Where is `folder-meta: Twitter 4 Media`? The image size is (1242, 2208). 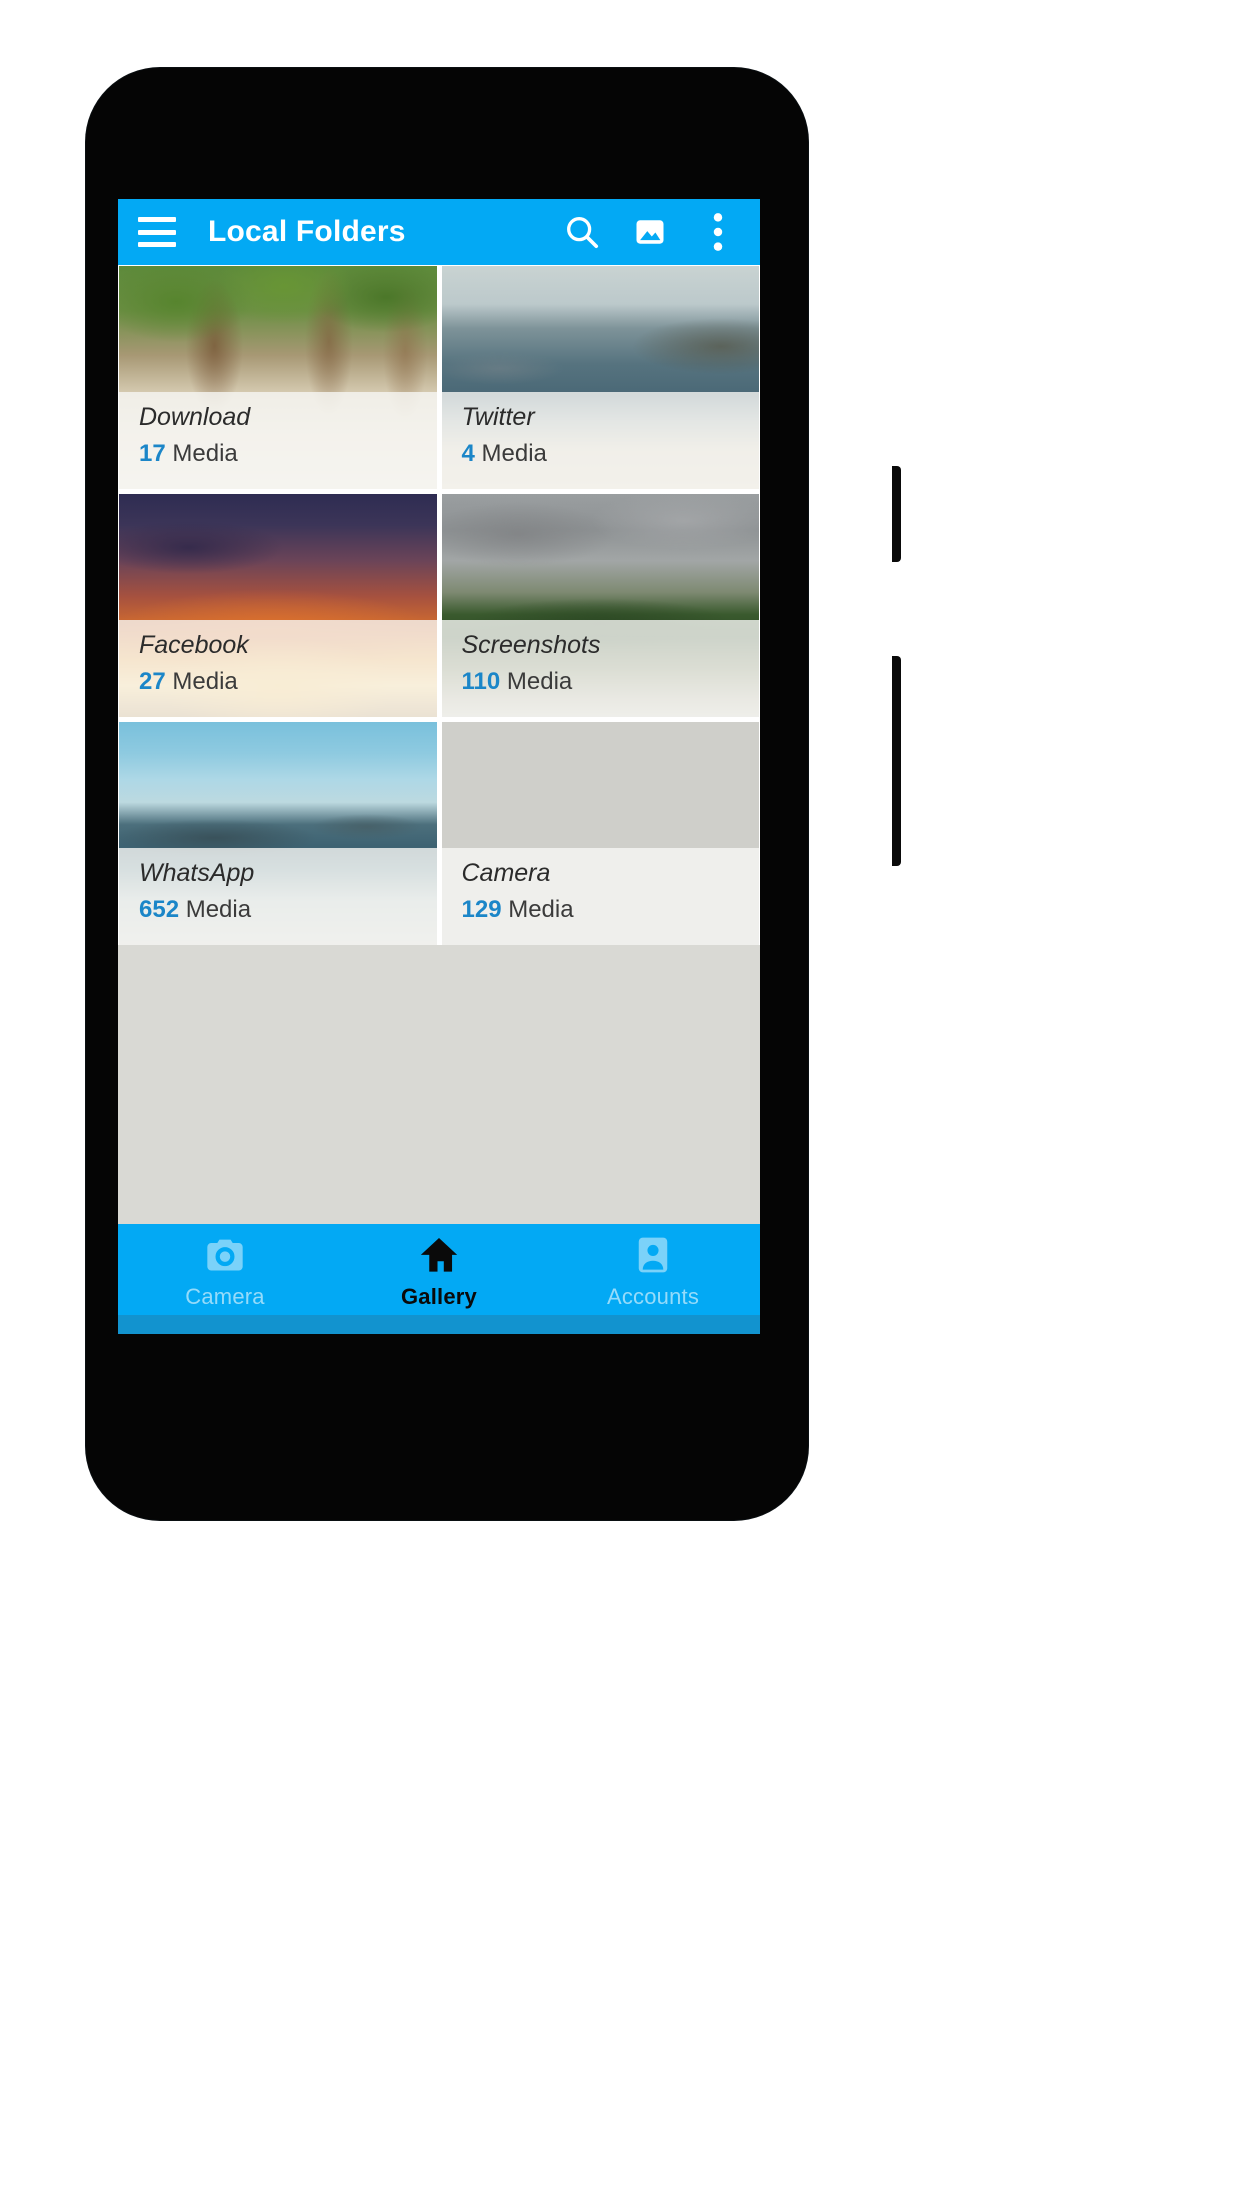
folder-meta: Twitter 4 Media is located at coordinates (601, 440).